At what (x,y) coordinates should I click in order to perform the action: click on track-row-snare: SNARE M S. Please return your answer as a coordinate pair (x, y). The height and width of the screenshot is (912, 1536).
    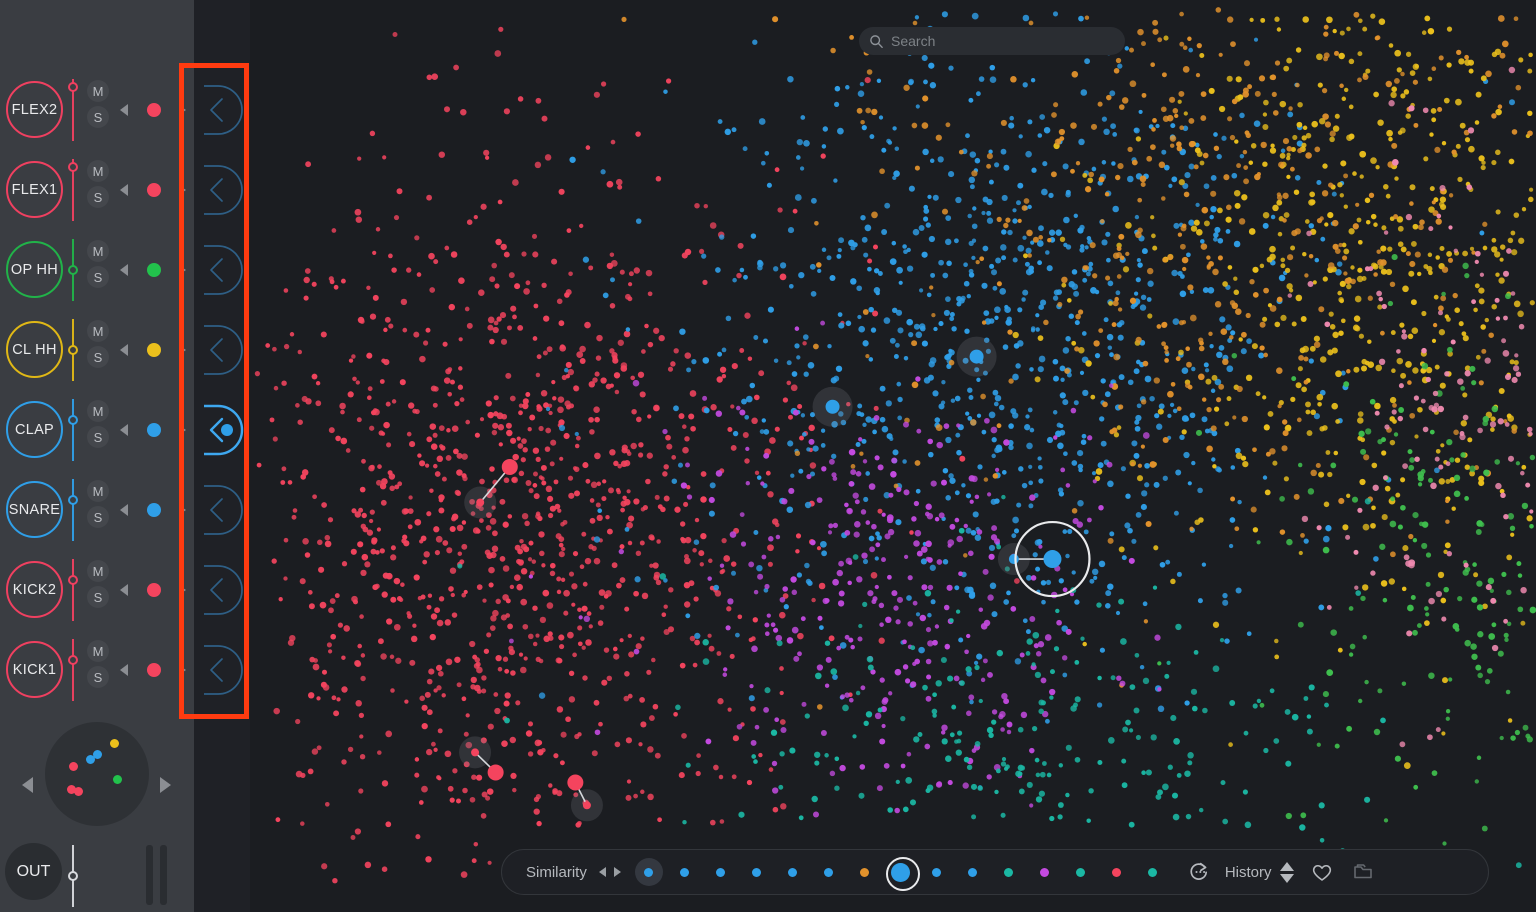
    Looking at the image, I should click on (97, 510).